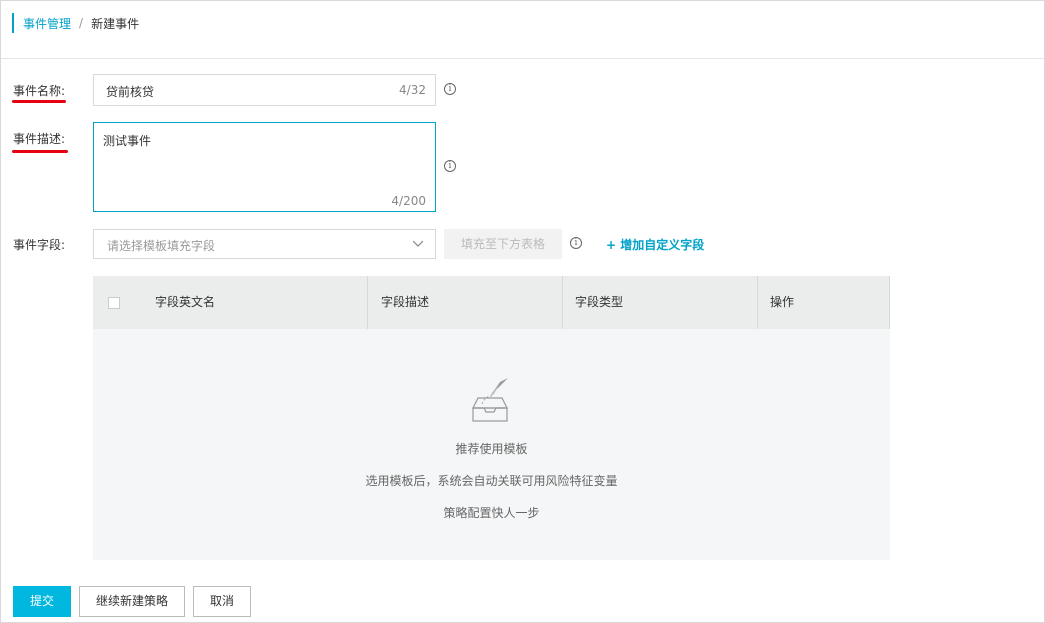 This screenshot has width=1045, height=623. What do you see at coordinates (40, 151) in the screenshot?
I see `annotation-underline-description` at bounding box center [40, 151].